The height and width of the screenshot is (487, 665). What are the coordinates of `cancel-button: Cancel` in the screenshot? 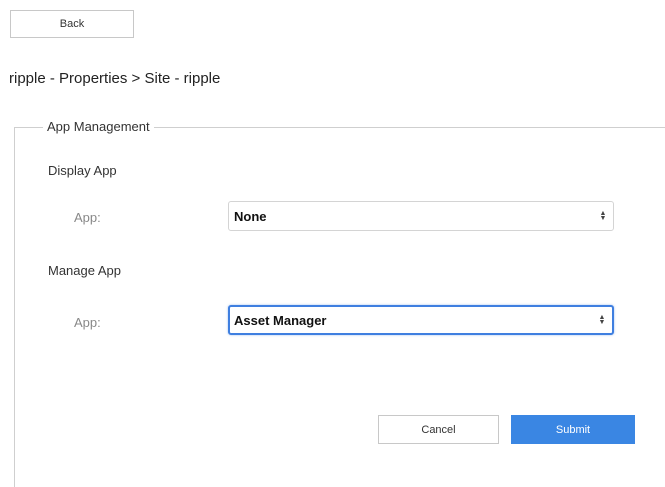 It's located at (438, 429).